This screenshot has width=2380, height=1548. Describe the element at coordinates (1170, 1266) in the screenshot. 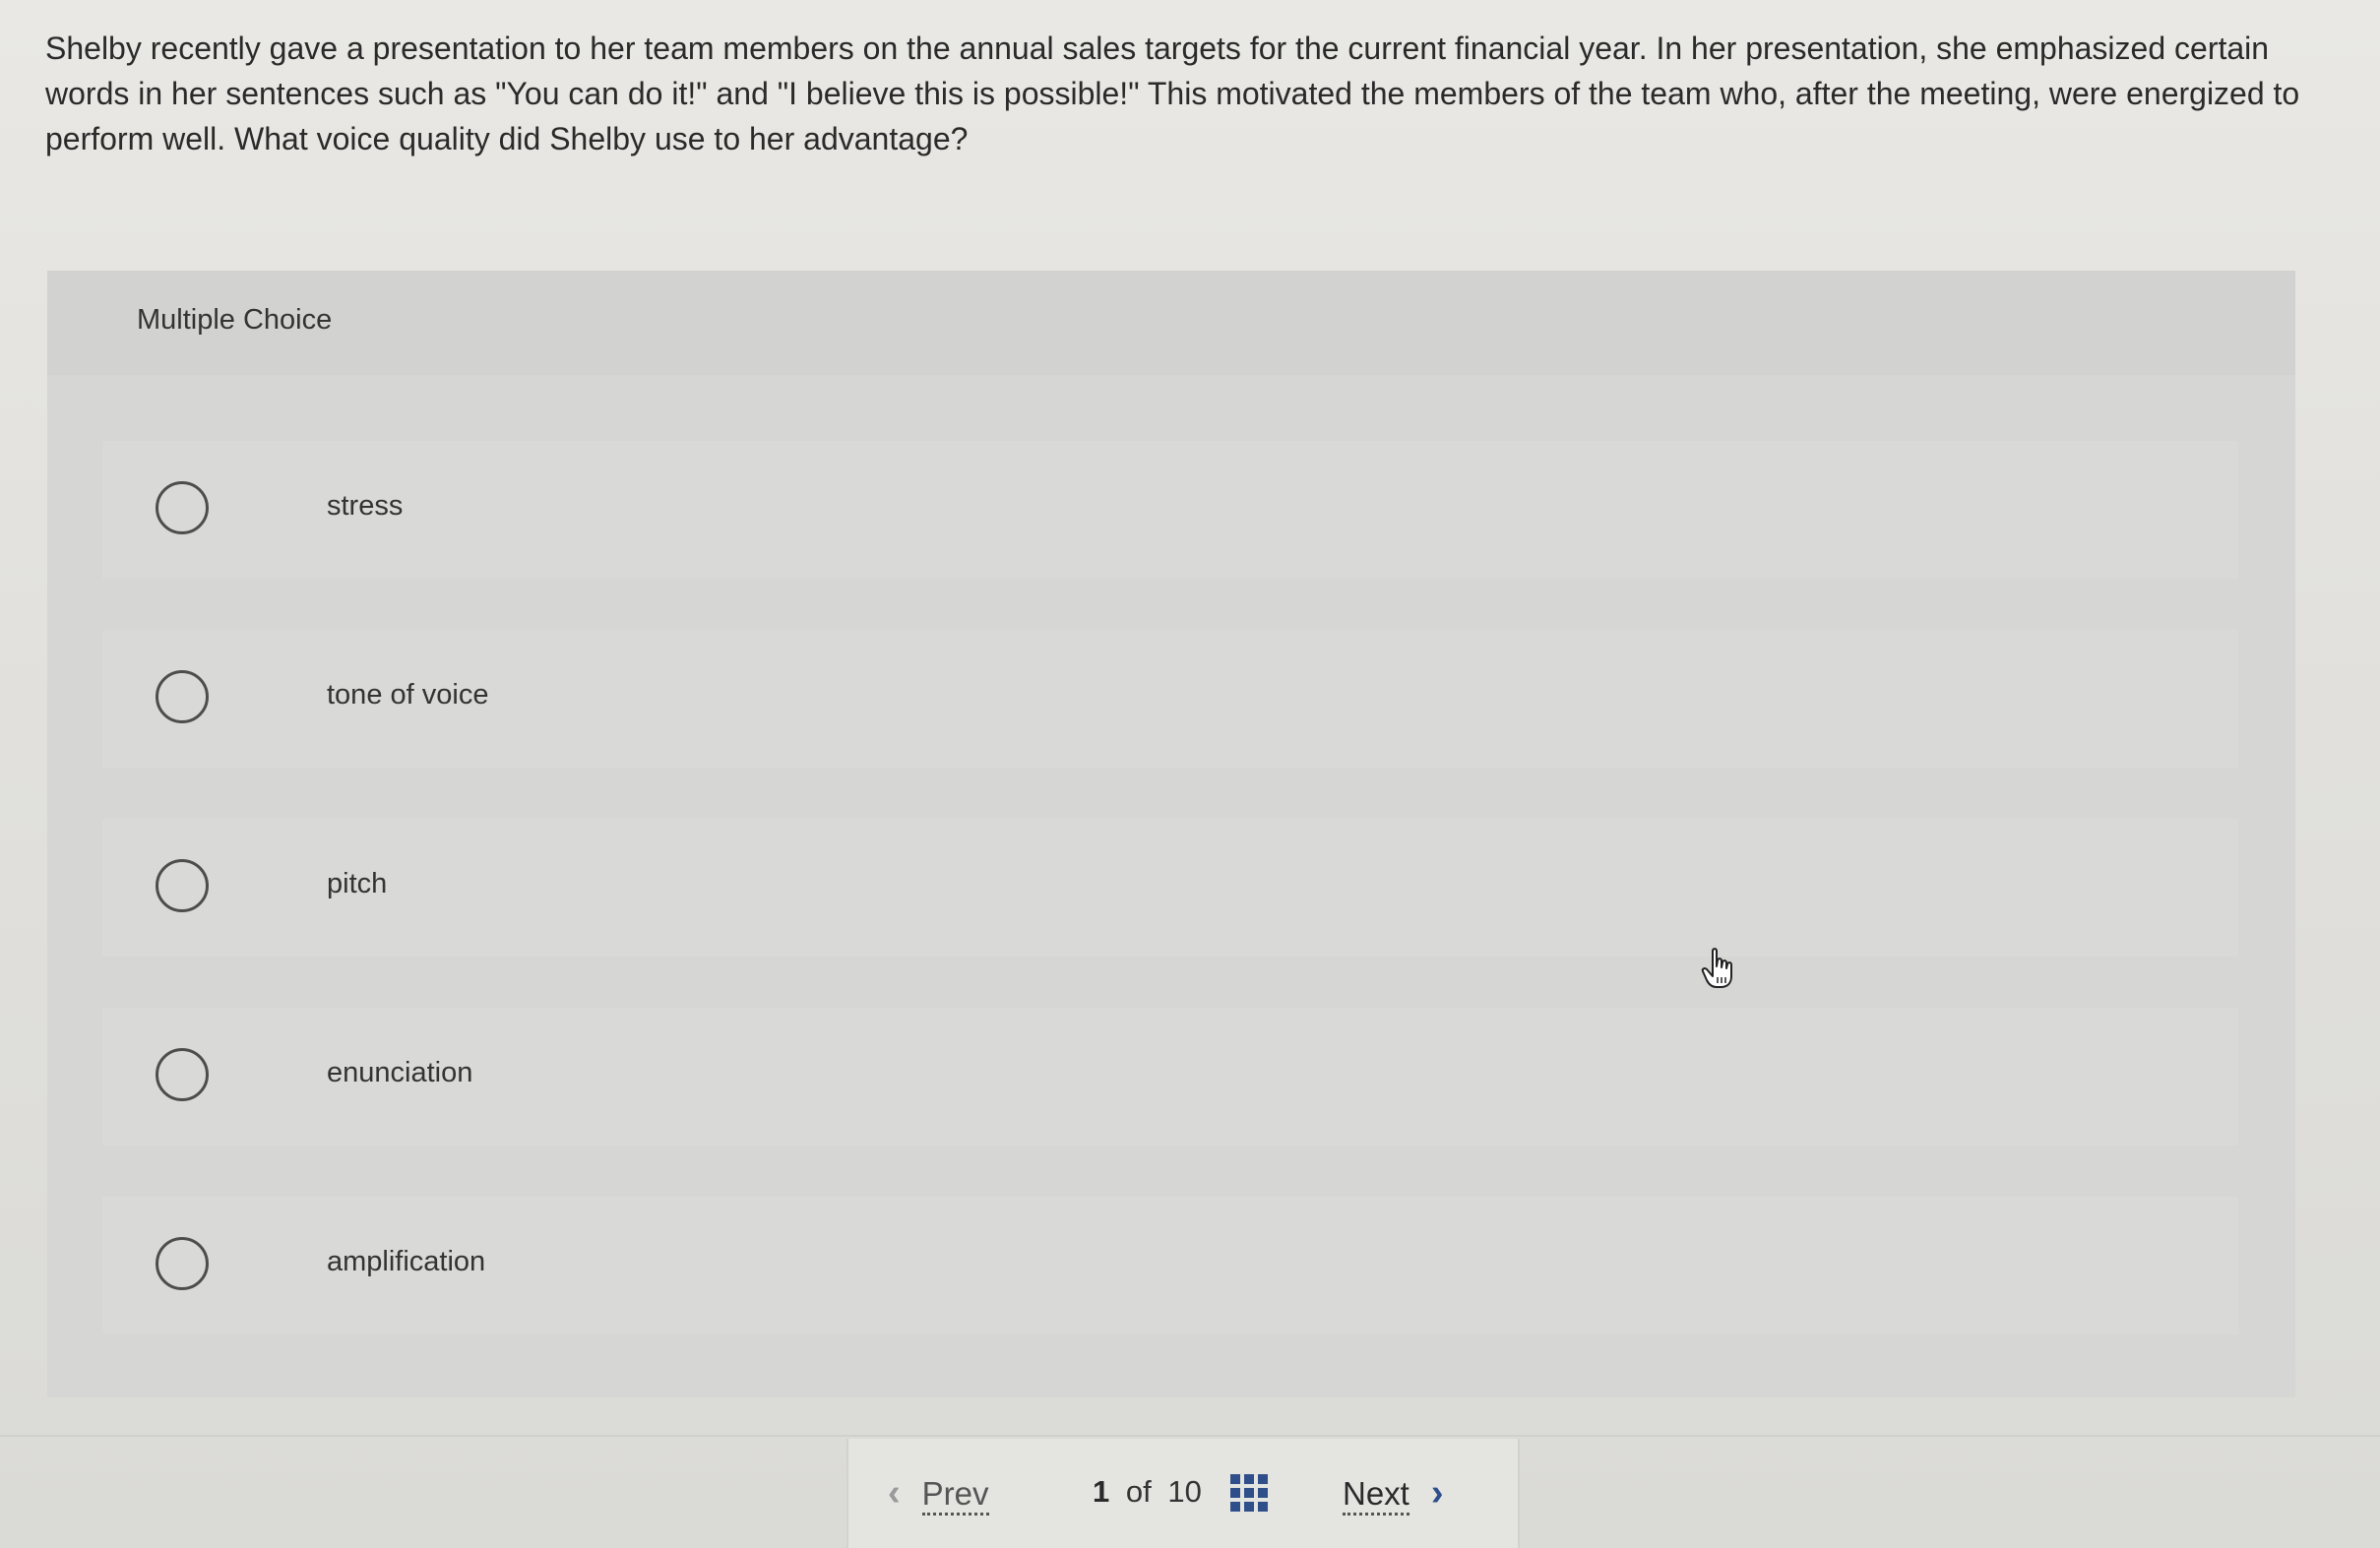

I see `choice-item-amplification: amplification` at that location.